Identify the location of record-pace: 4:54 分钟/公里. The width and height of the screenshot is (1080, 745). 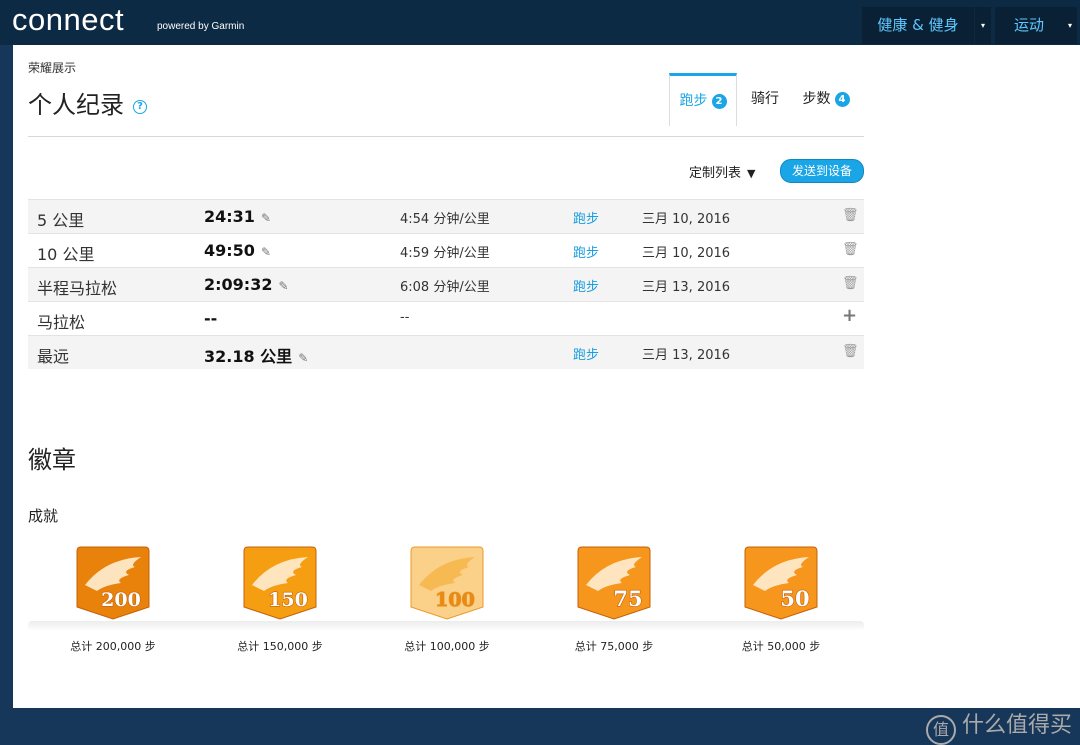
(445, 219).